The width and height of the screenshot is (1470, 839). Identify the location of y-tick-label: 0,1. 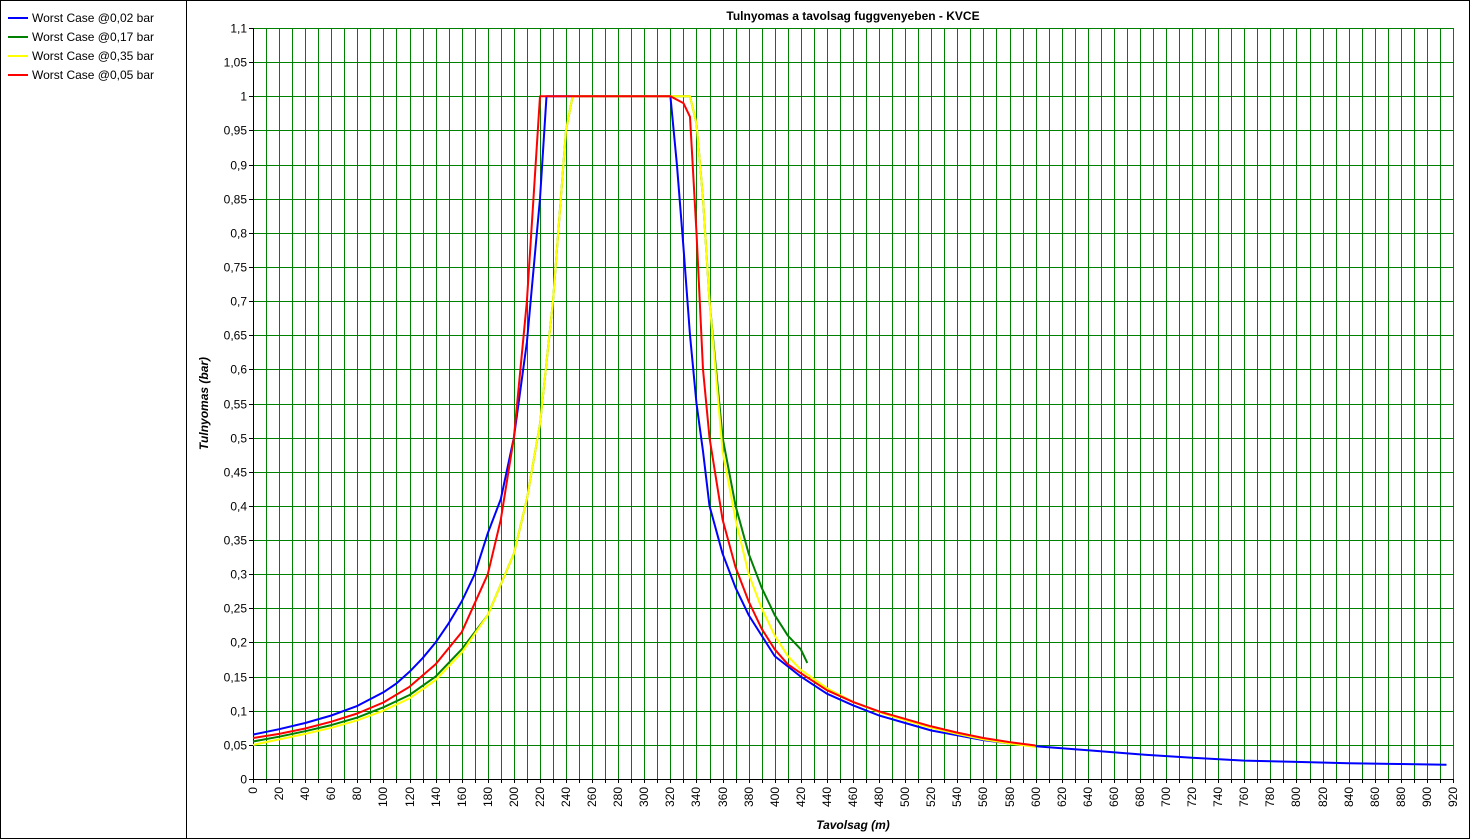
(238, 712).